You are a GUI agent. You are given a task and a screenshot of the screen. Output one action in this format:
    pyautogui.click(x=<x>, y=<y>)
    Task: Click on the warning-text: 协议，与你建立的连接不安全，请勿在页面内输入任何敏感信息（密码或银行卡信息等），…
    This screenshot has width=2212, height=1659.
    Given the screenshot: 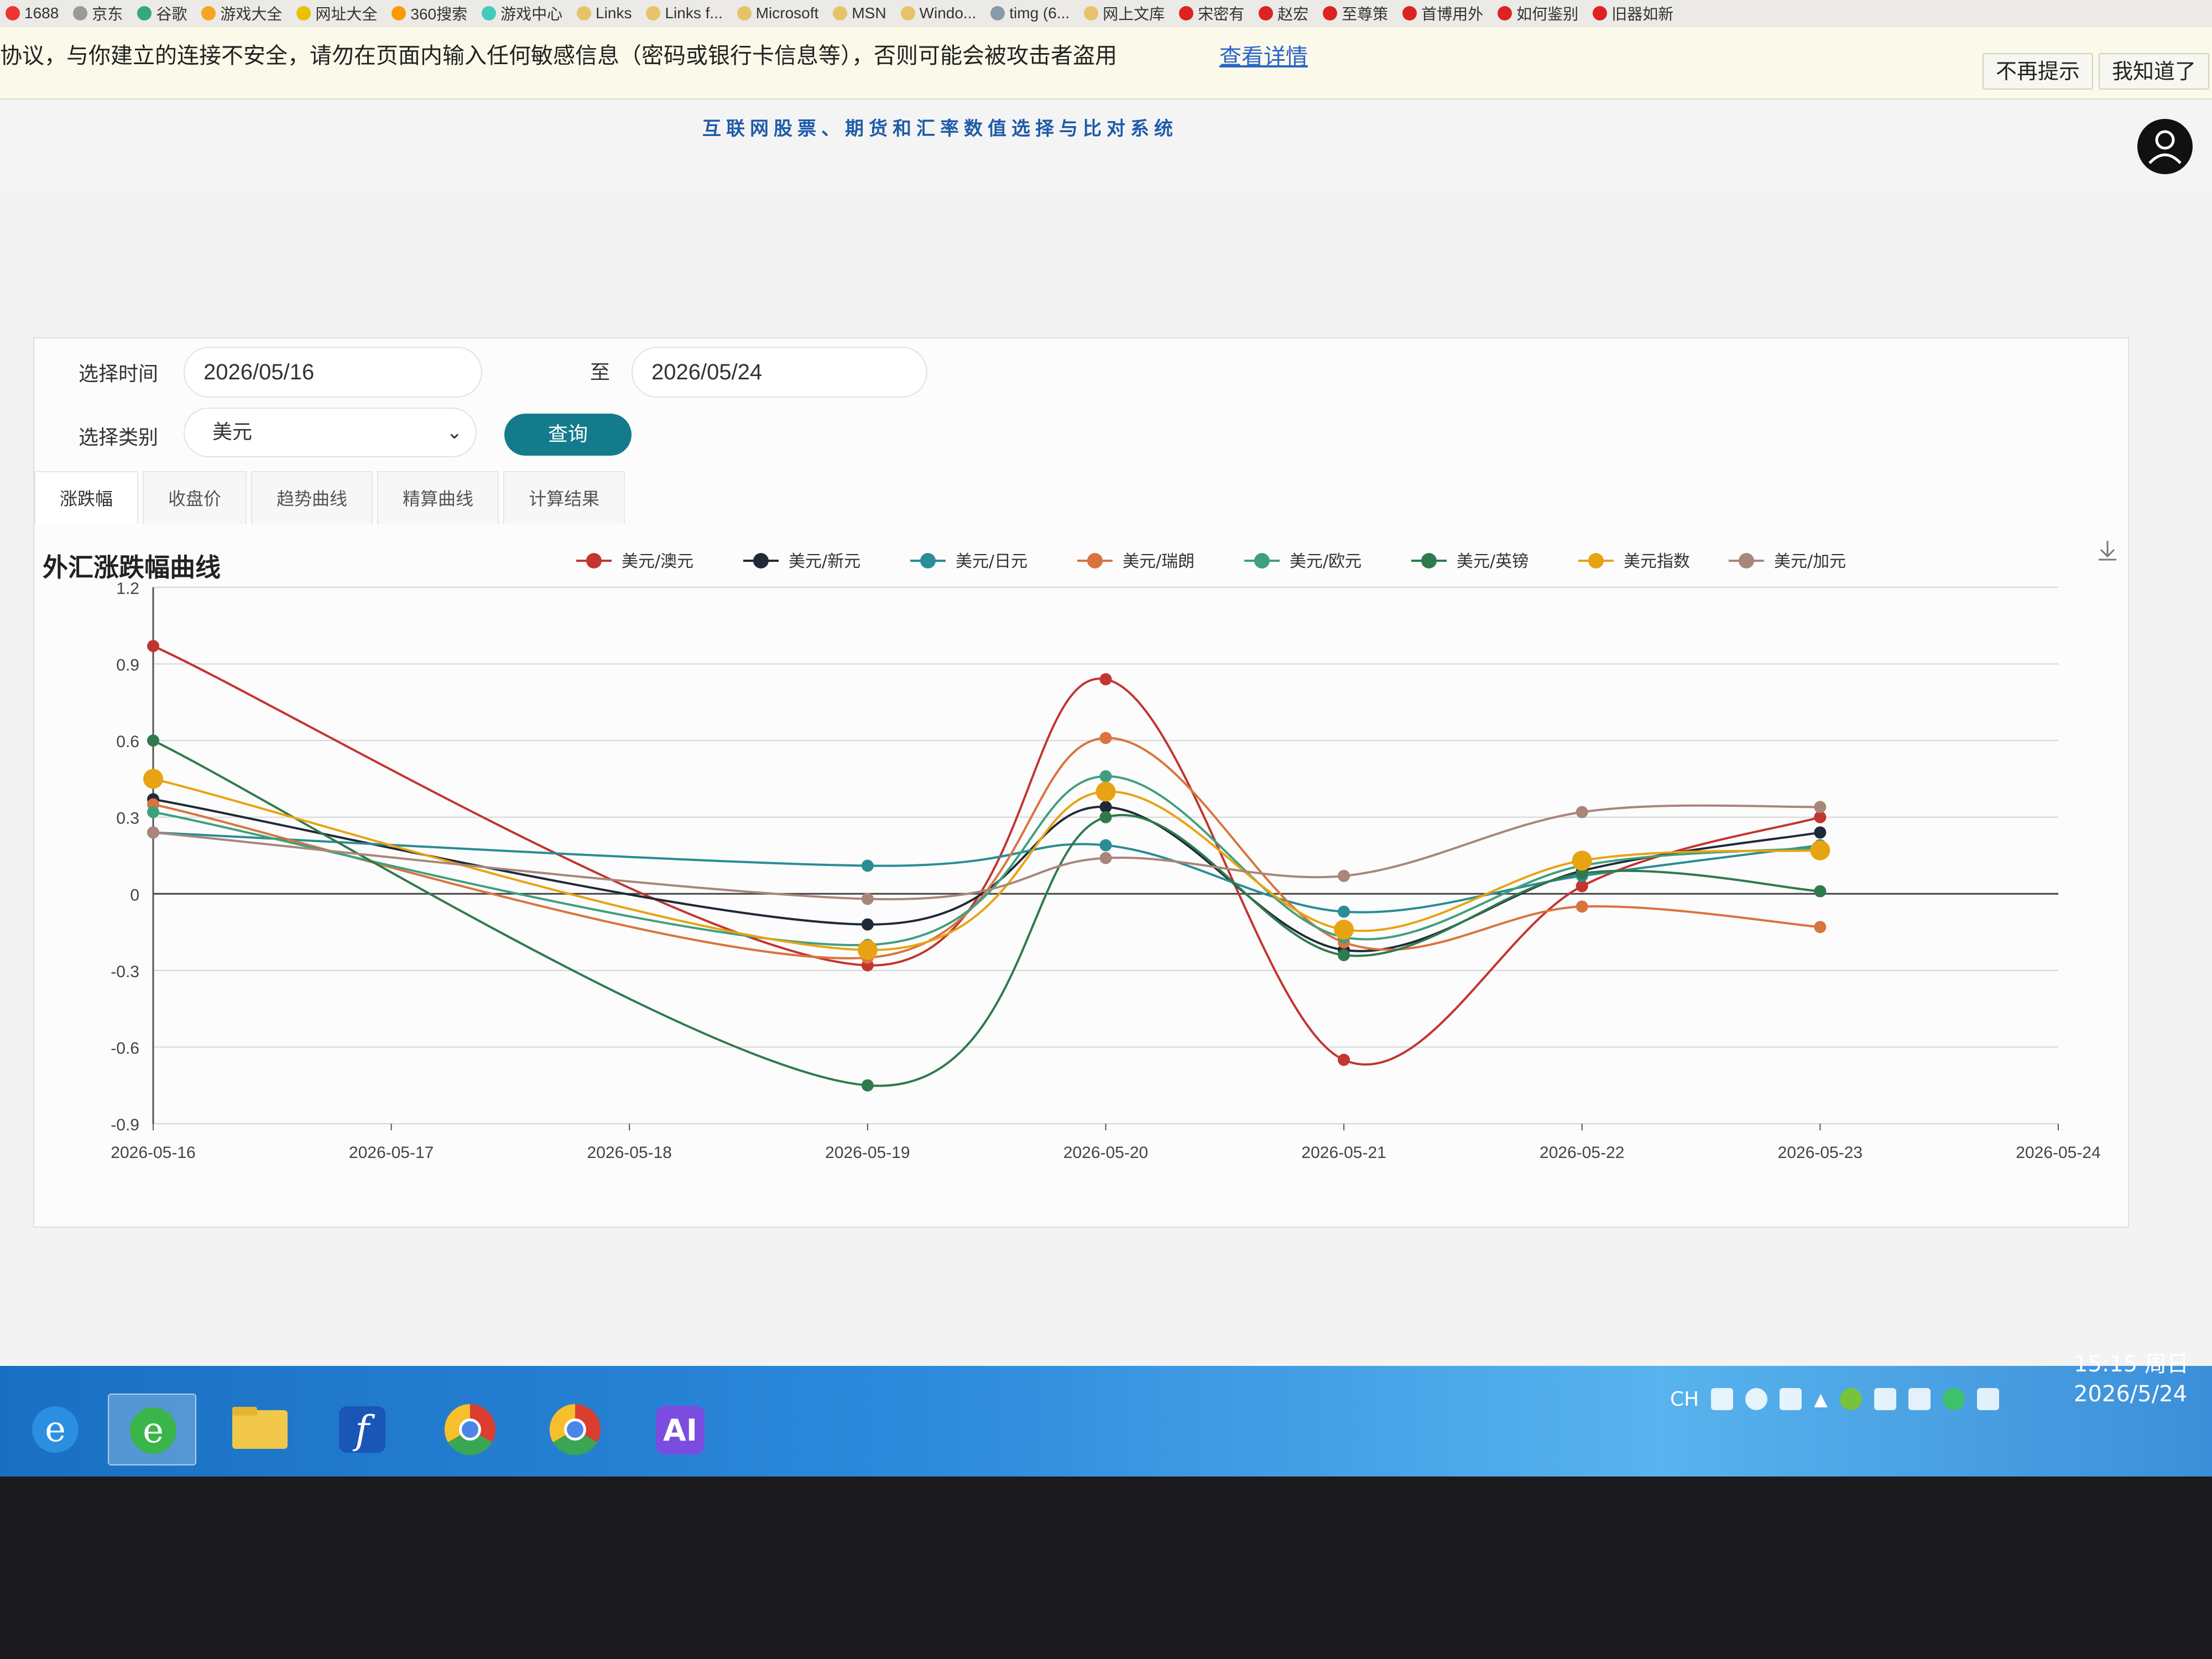 What is the action you would take?
    pyautogui.click(x=558, y=56)
    